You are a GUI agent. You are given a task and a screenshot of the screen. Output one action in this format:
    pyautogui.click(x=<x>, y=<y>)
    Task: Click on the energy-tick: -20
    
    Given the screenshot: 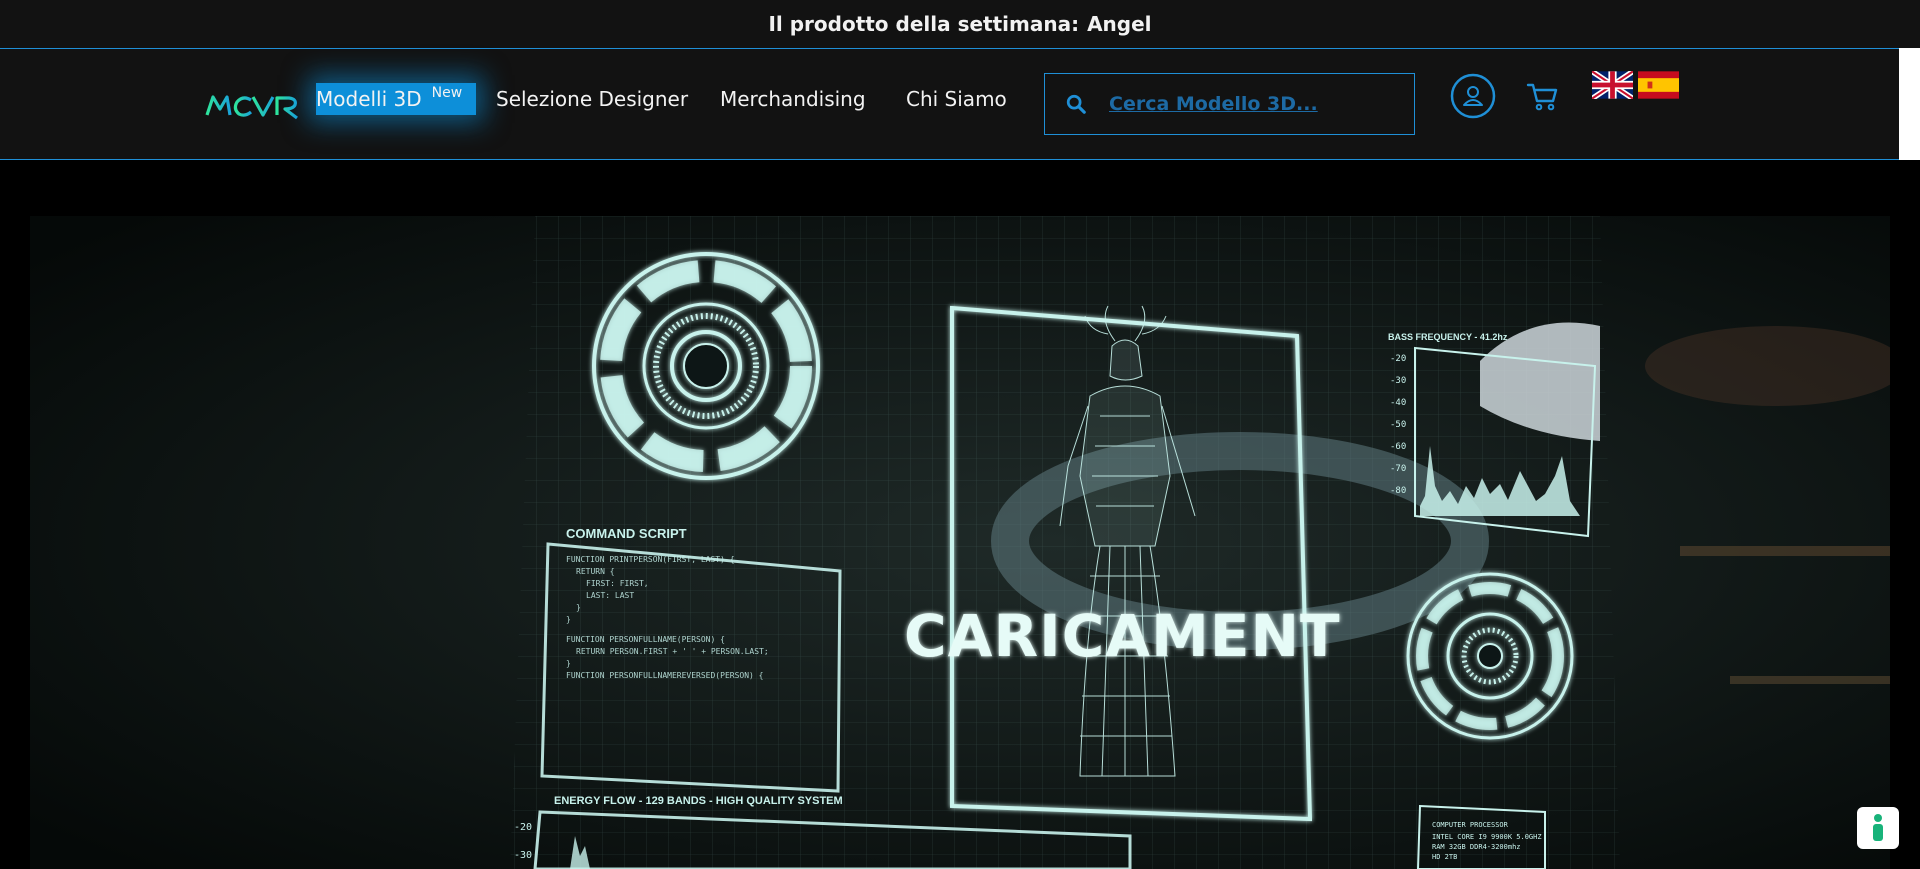 What is the action you would take?
    pyautogui.click(x=523, y=827)
    